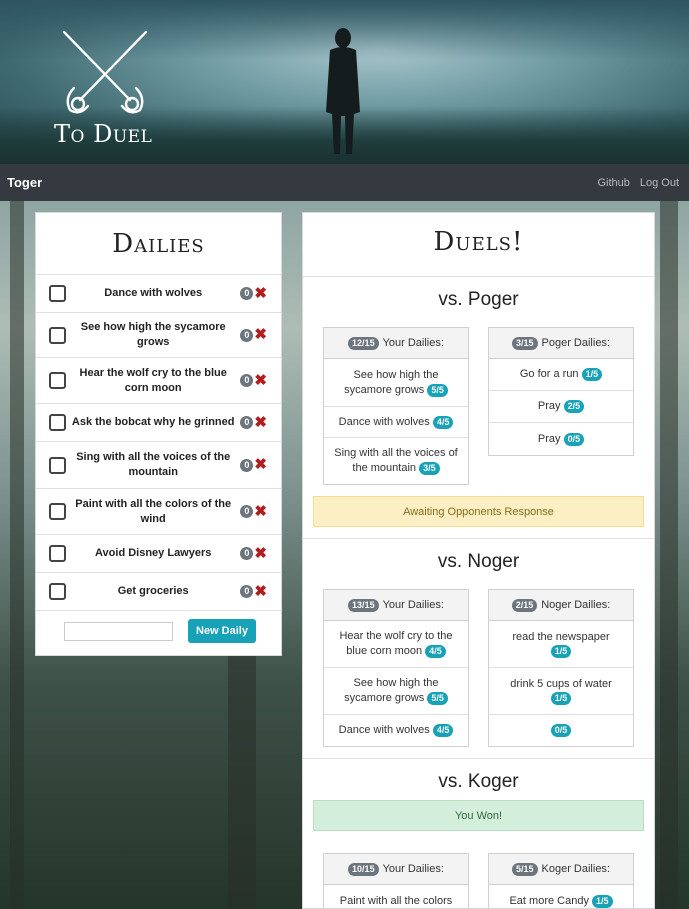 The height and width of the screenshot is (909, 689). What do you see at coordinates (478, 815) in the screenshot?
I see `status-alert-success: You Won!` at bounding box center [478, 815].